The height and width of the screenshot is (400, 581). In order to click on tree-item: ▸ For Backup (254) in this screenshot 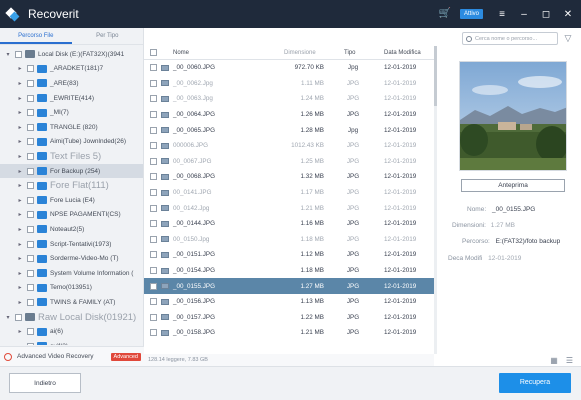, I will do `click(71, 171)`.